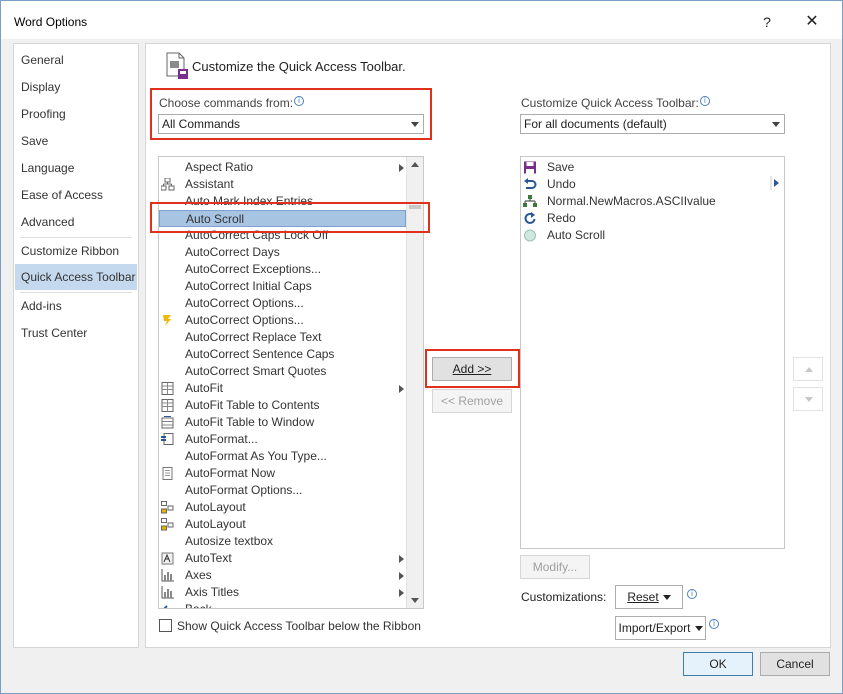  What do you see at coordinates (530, 167) in the screenshot?
I see `save-icon` at bounding box center [530, 167].